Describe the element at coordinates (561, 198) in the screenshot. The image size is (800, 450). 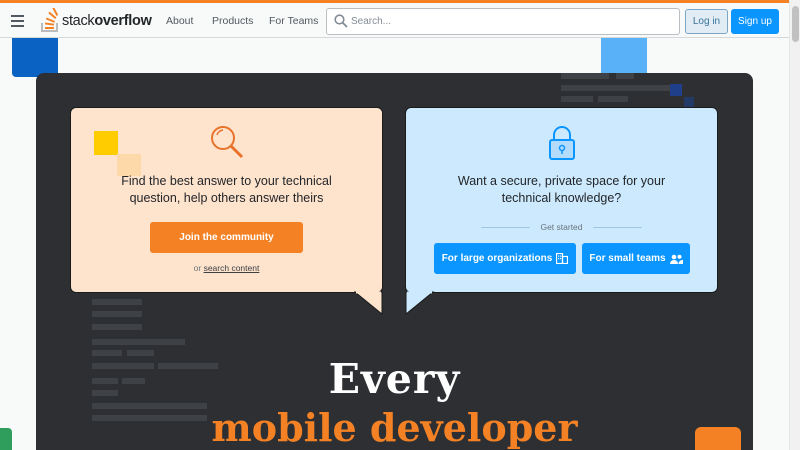
I see `teams-text-line2: technical knowledge?` at that location.